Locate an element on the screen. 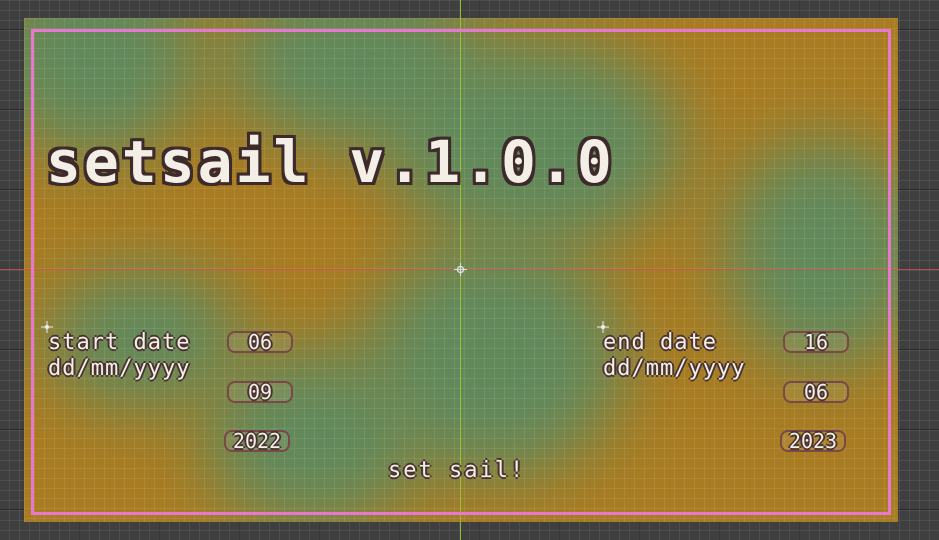  set-sail-button: set sail! is located at coordinates (456, 470).